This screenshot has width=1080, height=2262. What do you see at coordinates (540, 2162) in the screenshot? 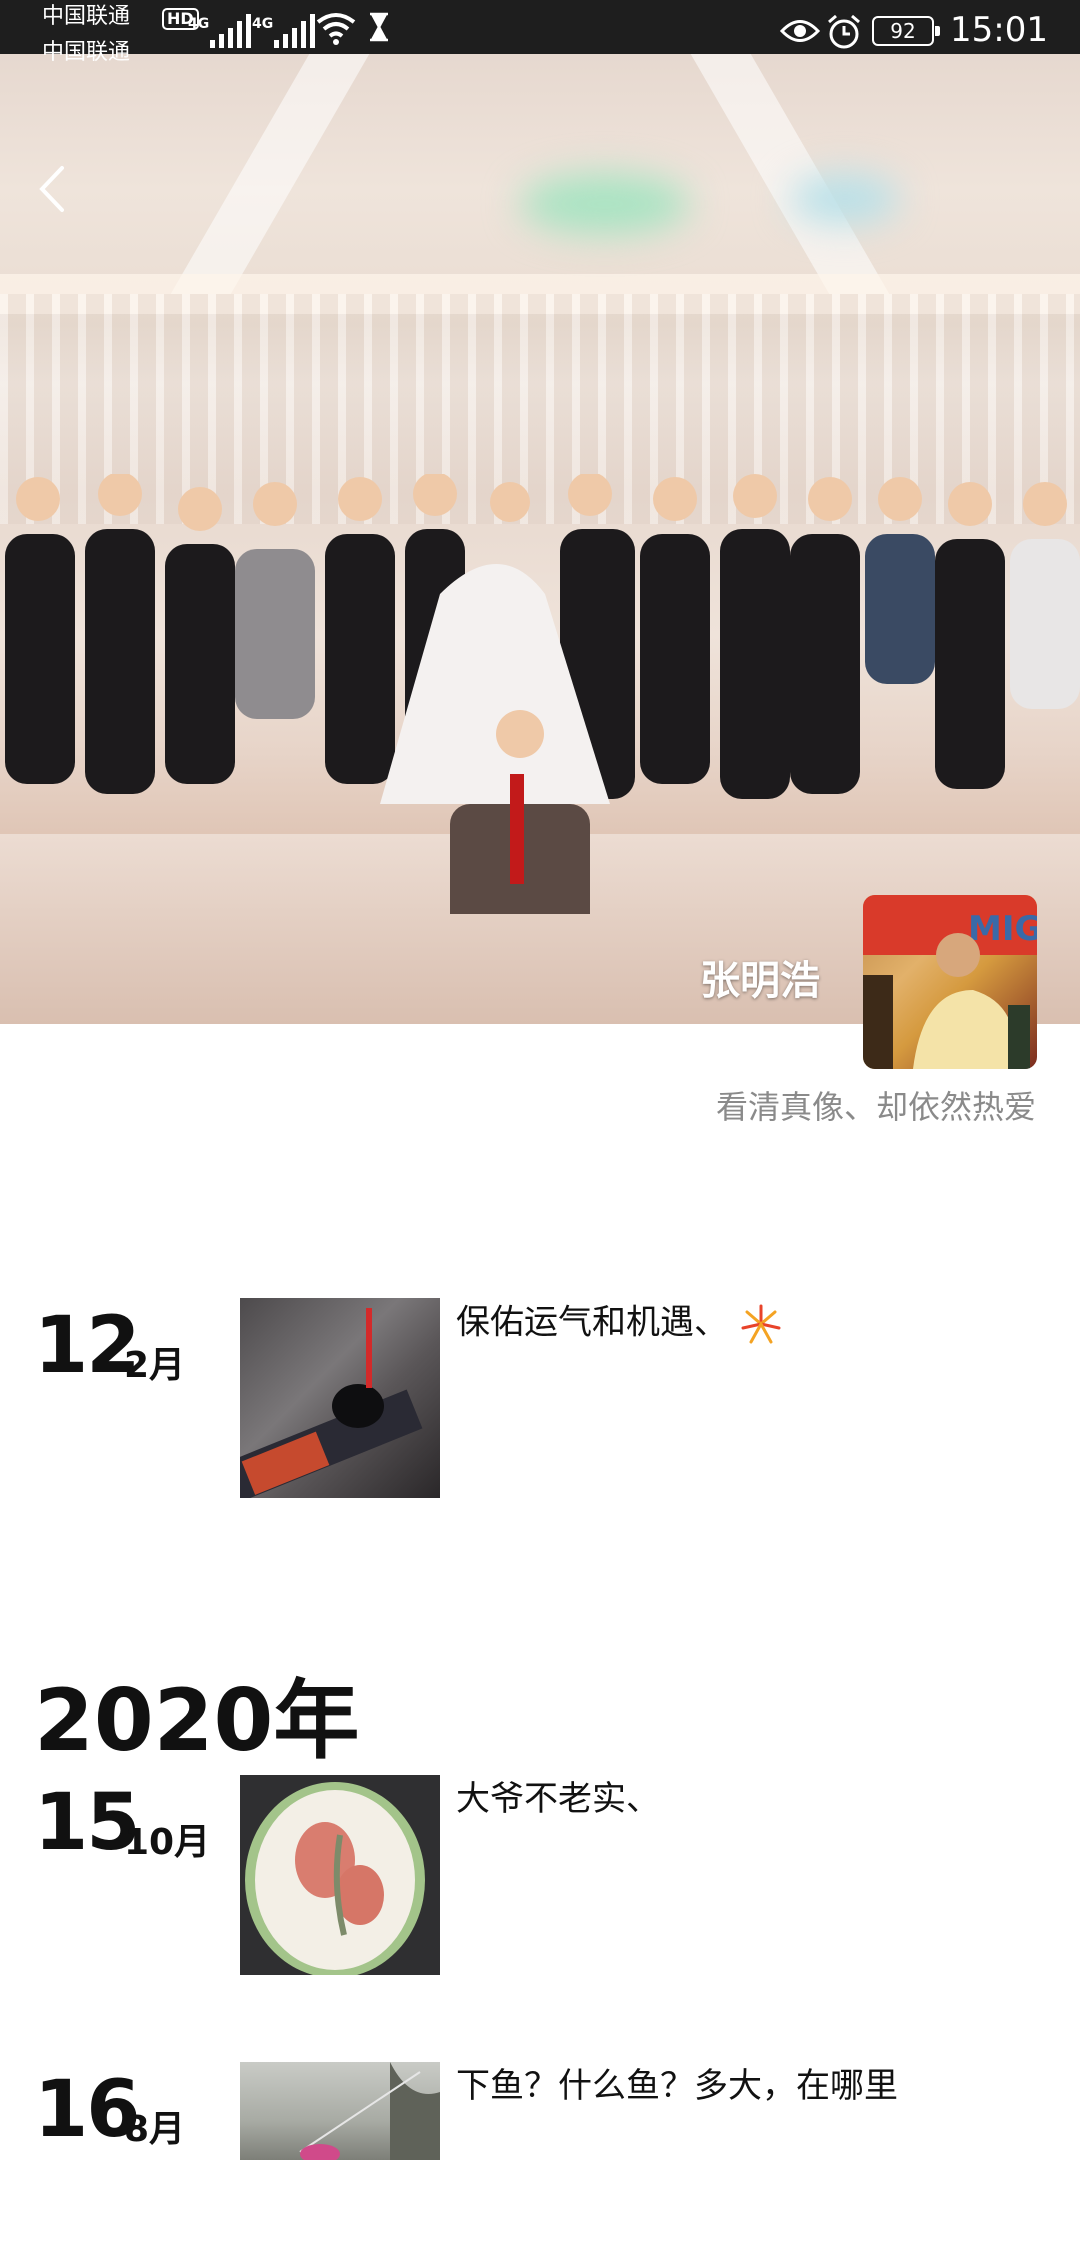
I see `feed-post: 16 8月 下鱼？什么鱼？多大，在哪里` at bounding box center [540, 2162].